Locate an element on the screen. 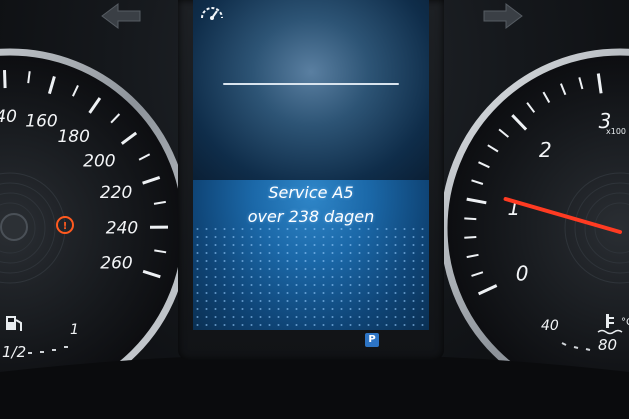 This screenshot has width=629, height=419. speedometer-tick-label: 240 is located at coordinates (122, 228).